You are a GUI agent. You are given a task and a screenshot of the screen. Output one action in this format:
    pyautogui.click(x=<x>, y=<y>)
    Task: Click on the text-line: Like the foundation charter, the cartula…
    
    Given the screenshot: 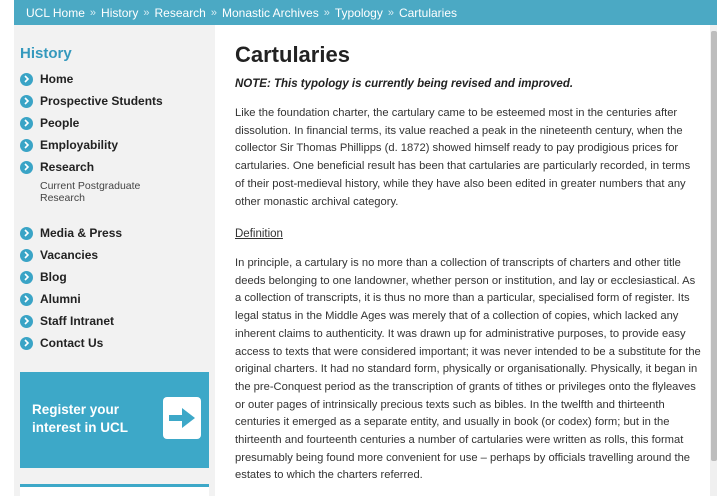 What is the action you would take?
    pyautogui.click(x=456, y=113)
    